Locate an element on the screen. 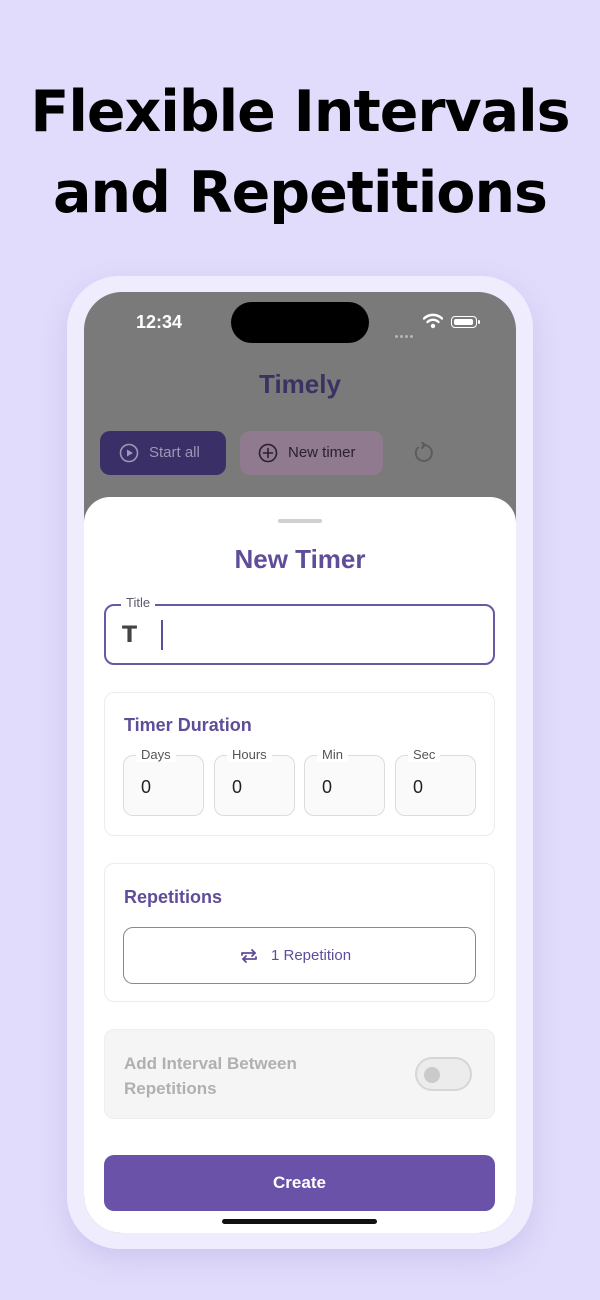 The height and width of the screenshot is (1300, 600). new-timer-button: New timer is located at coordinates (311, 453).